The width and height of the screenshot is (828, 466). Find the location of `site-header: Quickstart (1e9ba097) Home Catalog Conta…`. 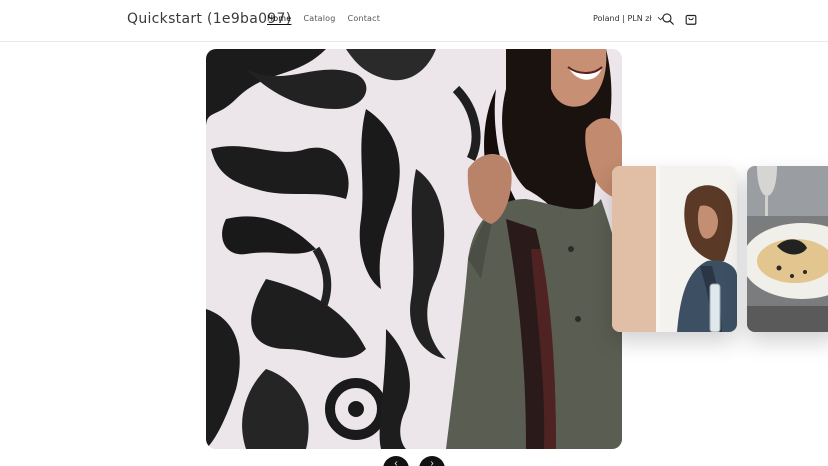

site-header: Quickstart (1e9ba097) Home Catalog Conta… is located at coordinates (414, 21).